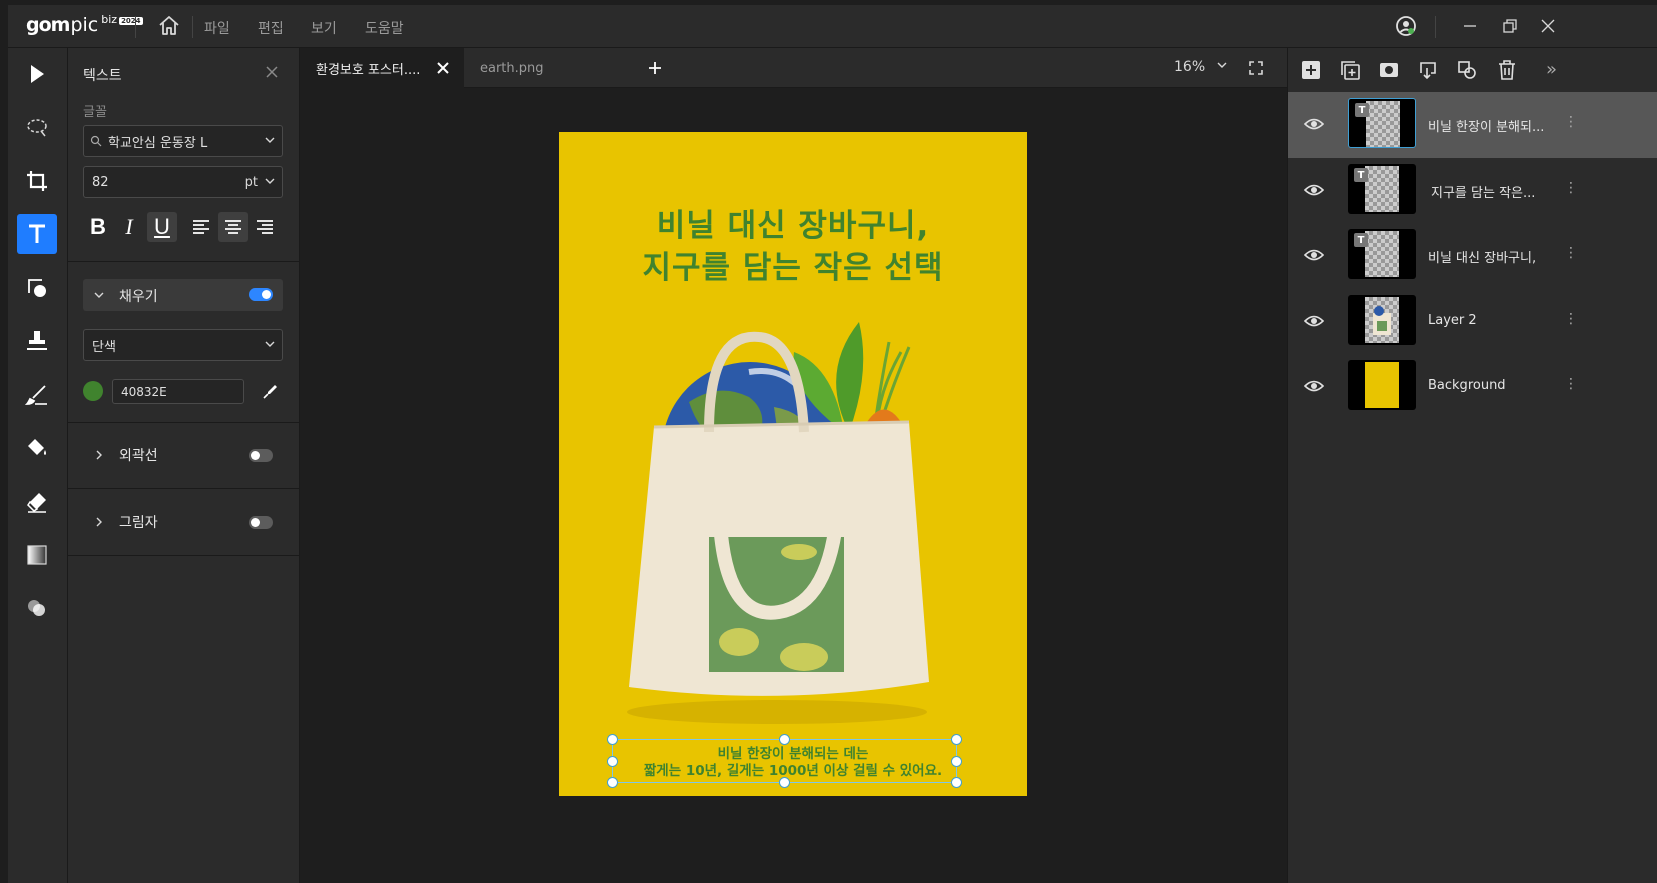 The height and width of the screenshot is (883, 1657). Describe the element at coordinates (48, 25) in the screenshot. I see `logo-gom: gom` at that location.